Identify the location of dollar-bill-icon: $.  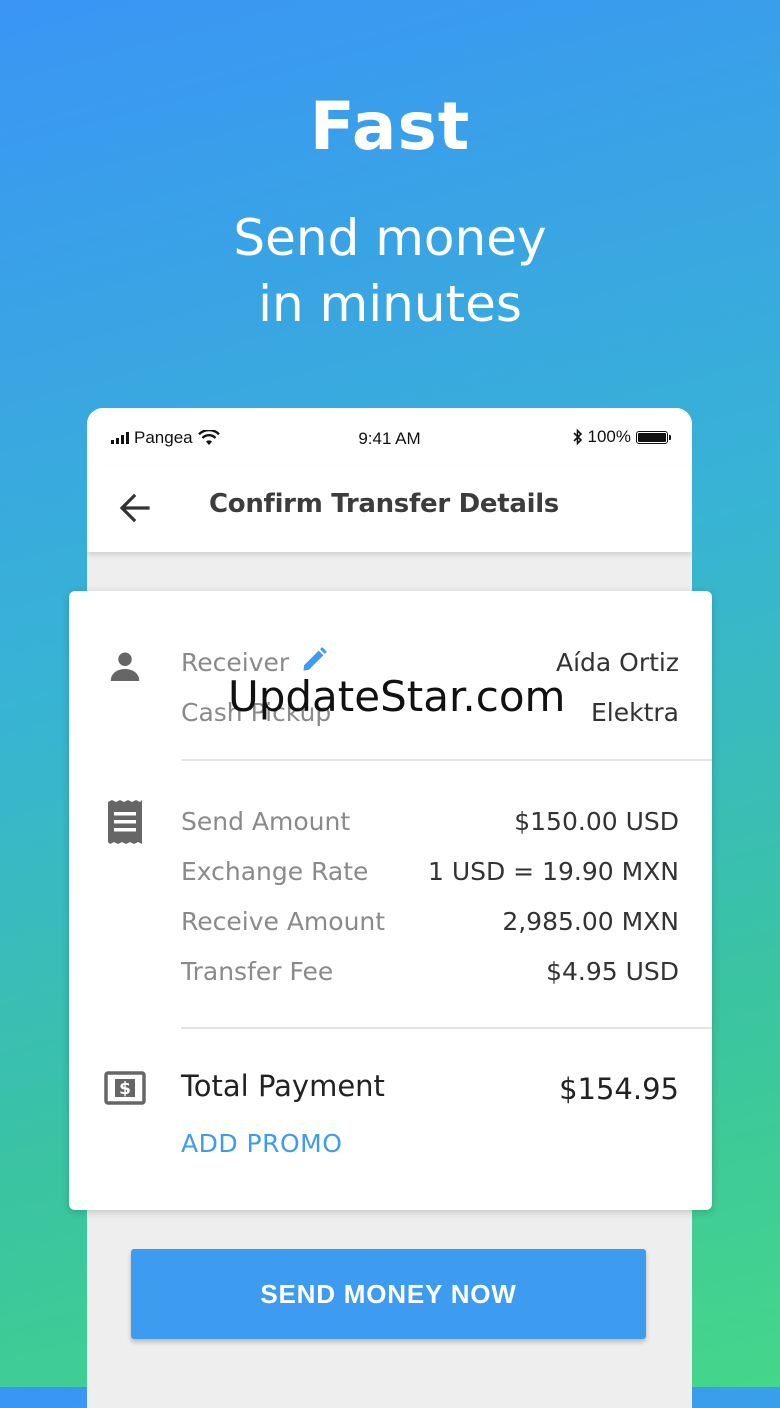
(125, 1088).